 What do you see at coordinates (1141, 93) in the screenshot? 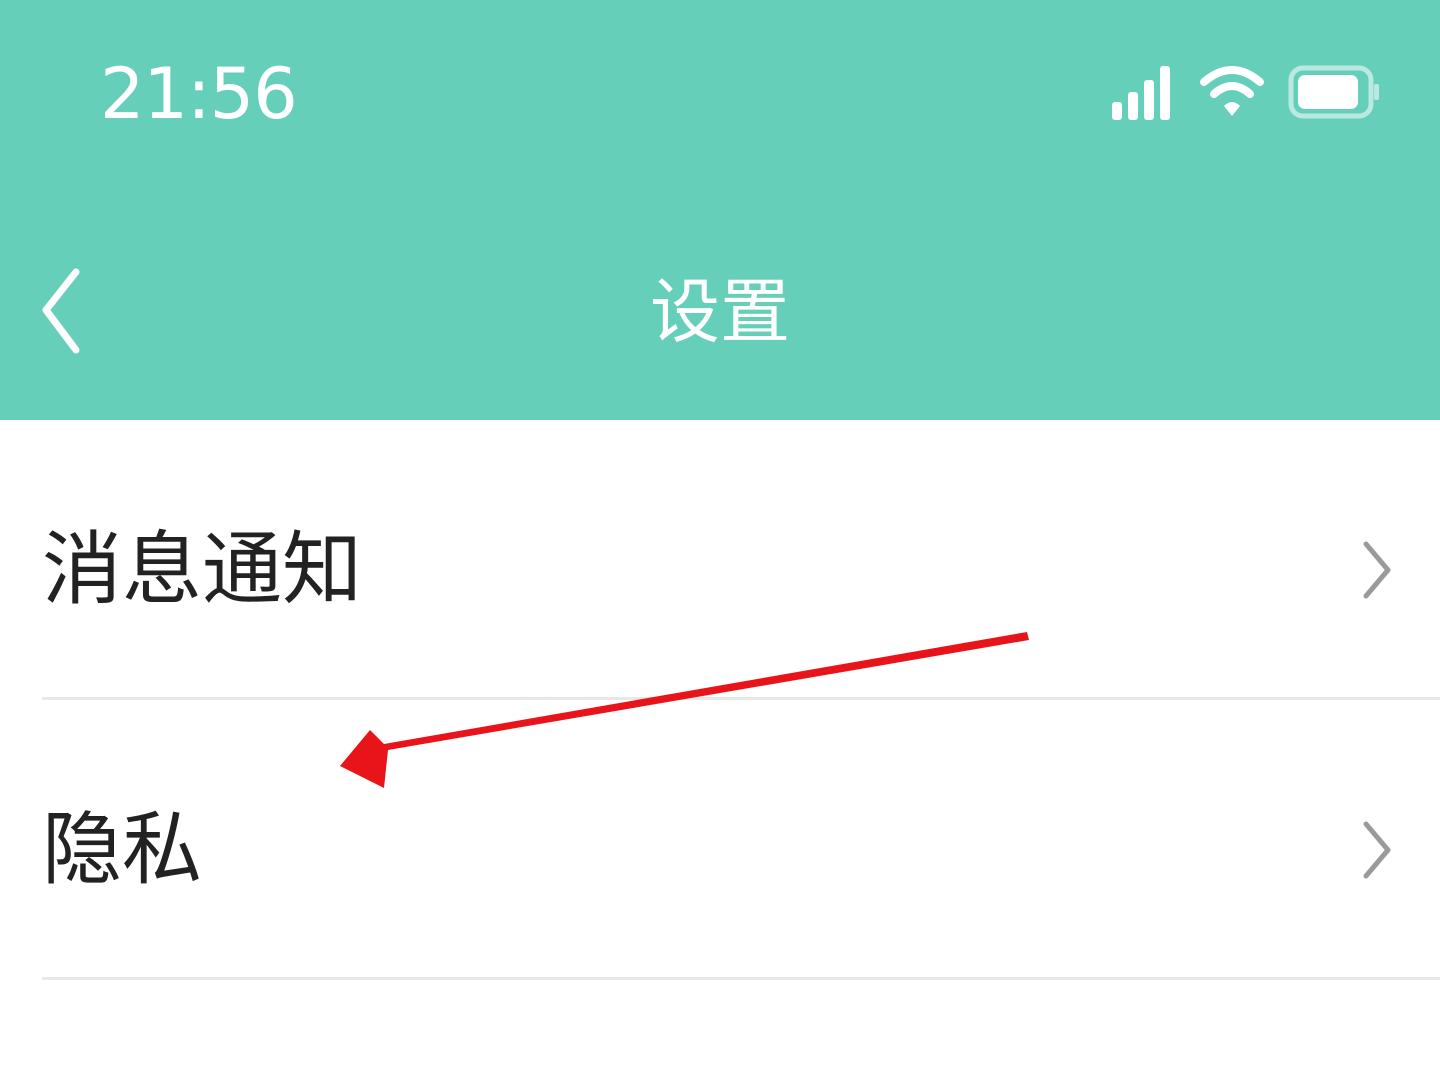
I see `signal-icon` at bounding box center [1141, 93].